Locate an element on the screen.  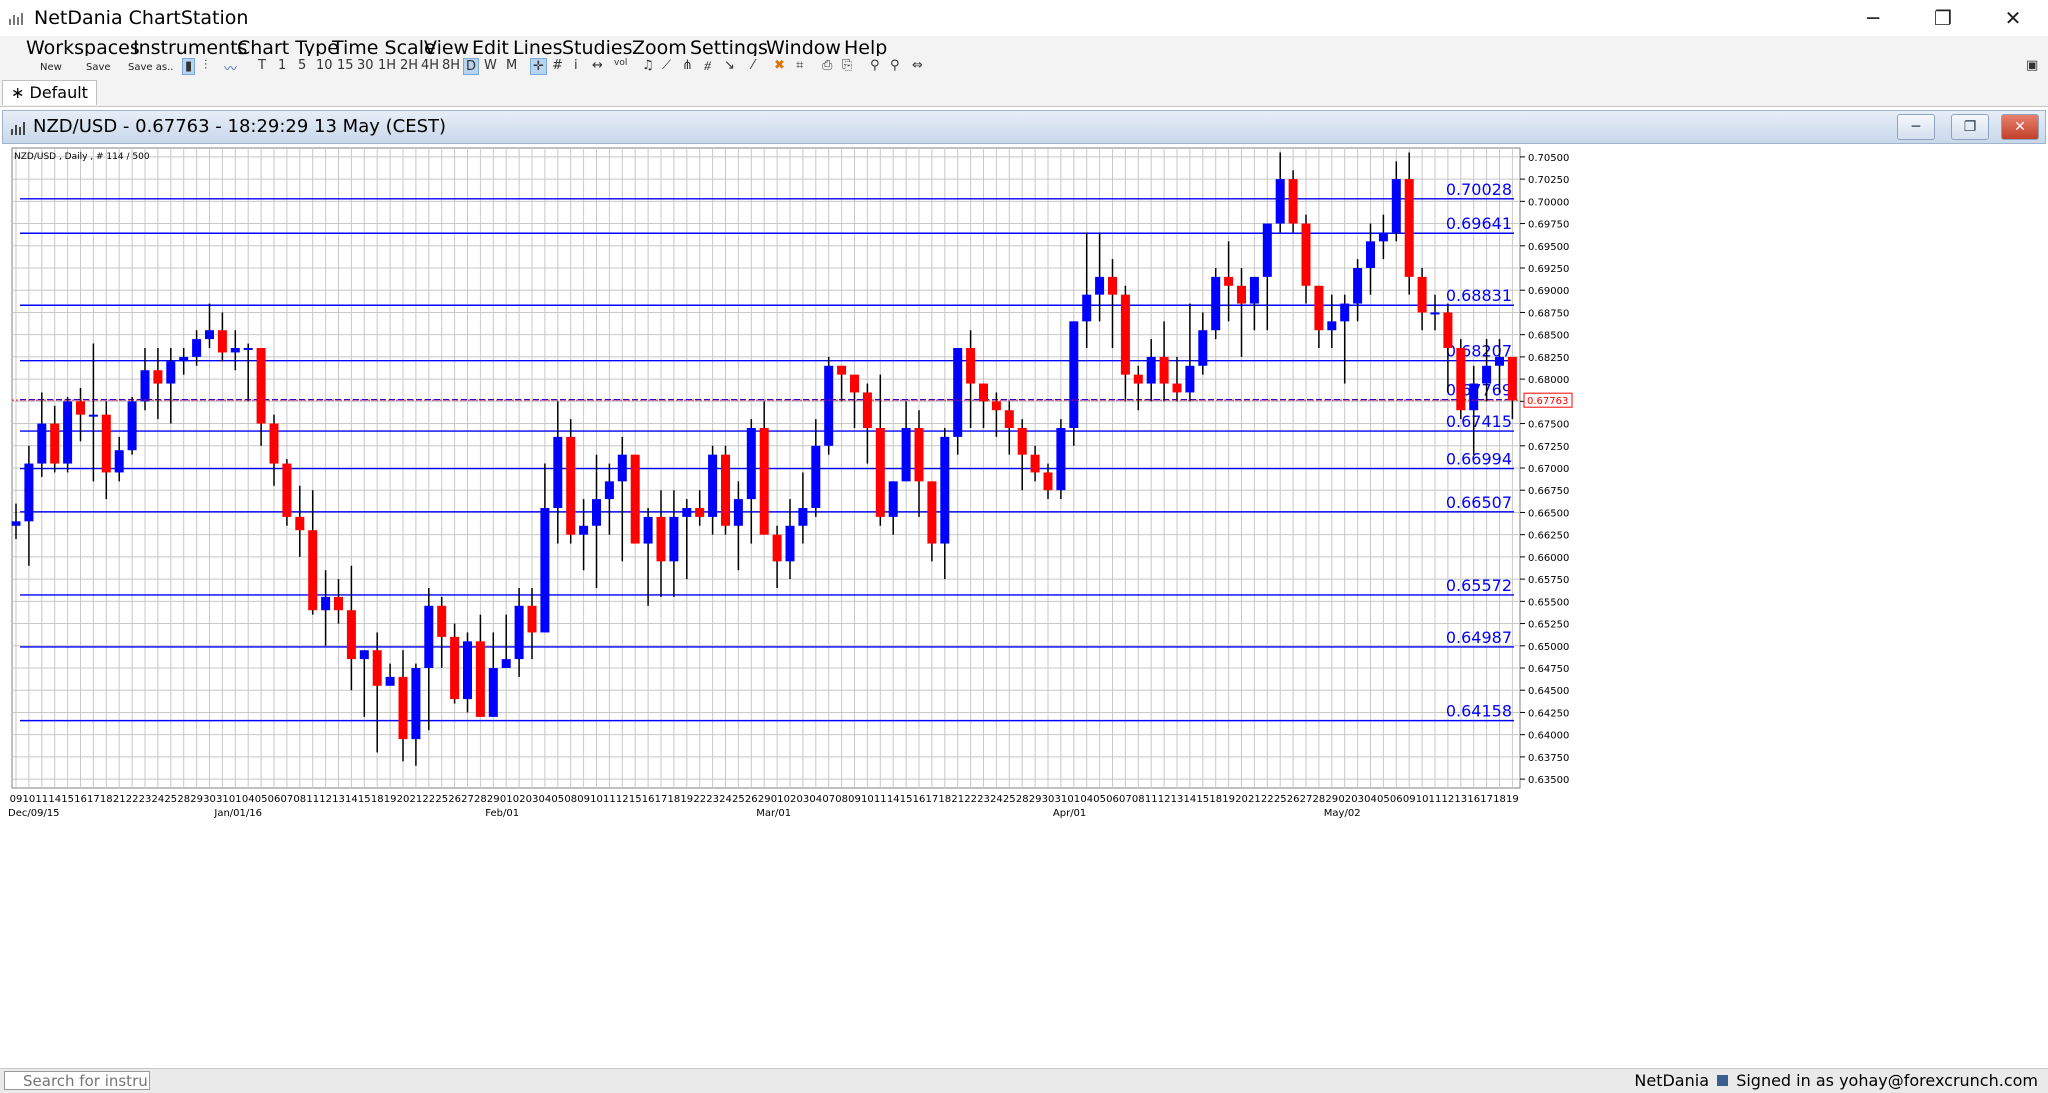
maximize-button: ❐ is located at coordinates (1943, 18).